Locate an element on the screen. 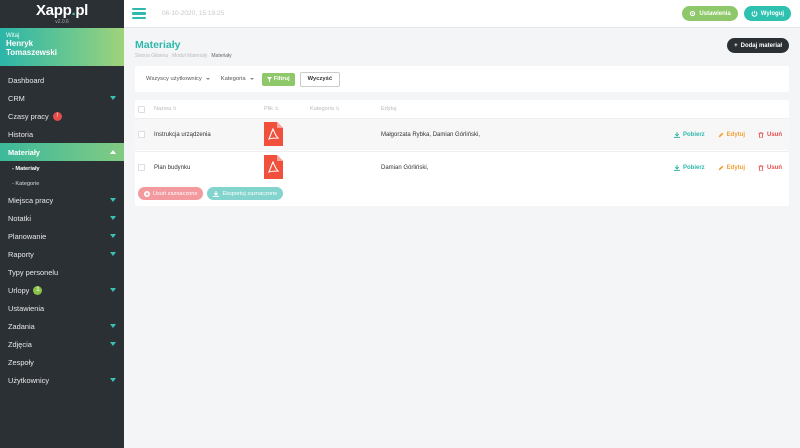  logo-text: Xapp is located at coordinates (53, 10).